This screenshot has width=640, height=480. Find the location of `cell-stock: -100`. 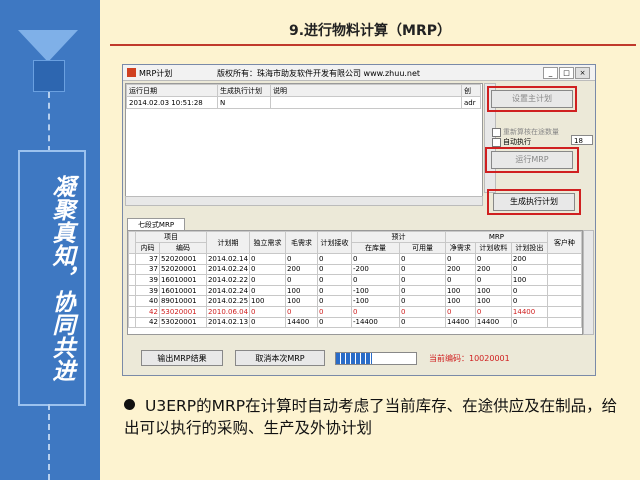

cell-stock: -100 is located at coordinates (375, 290).